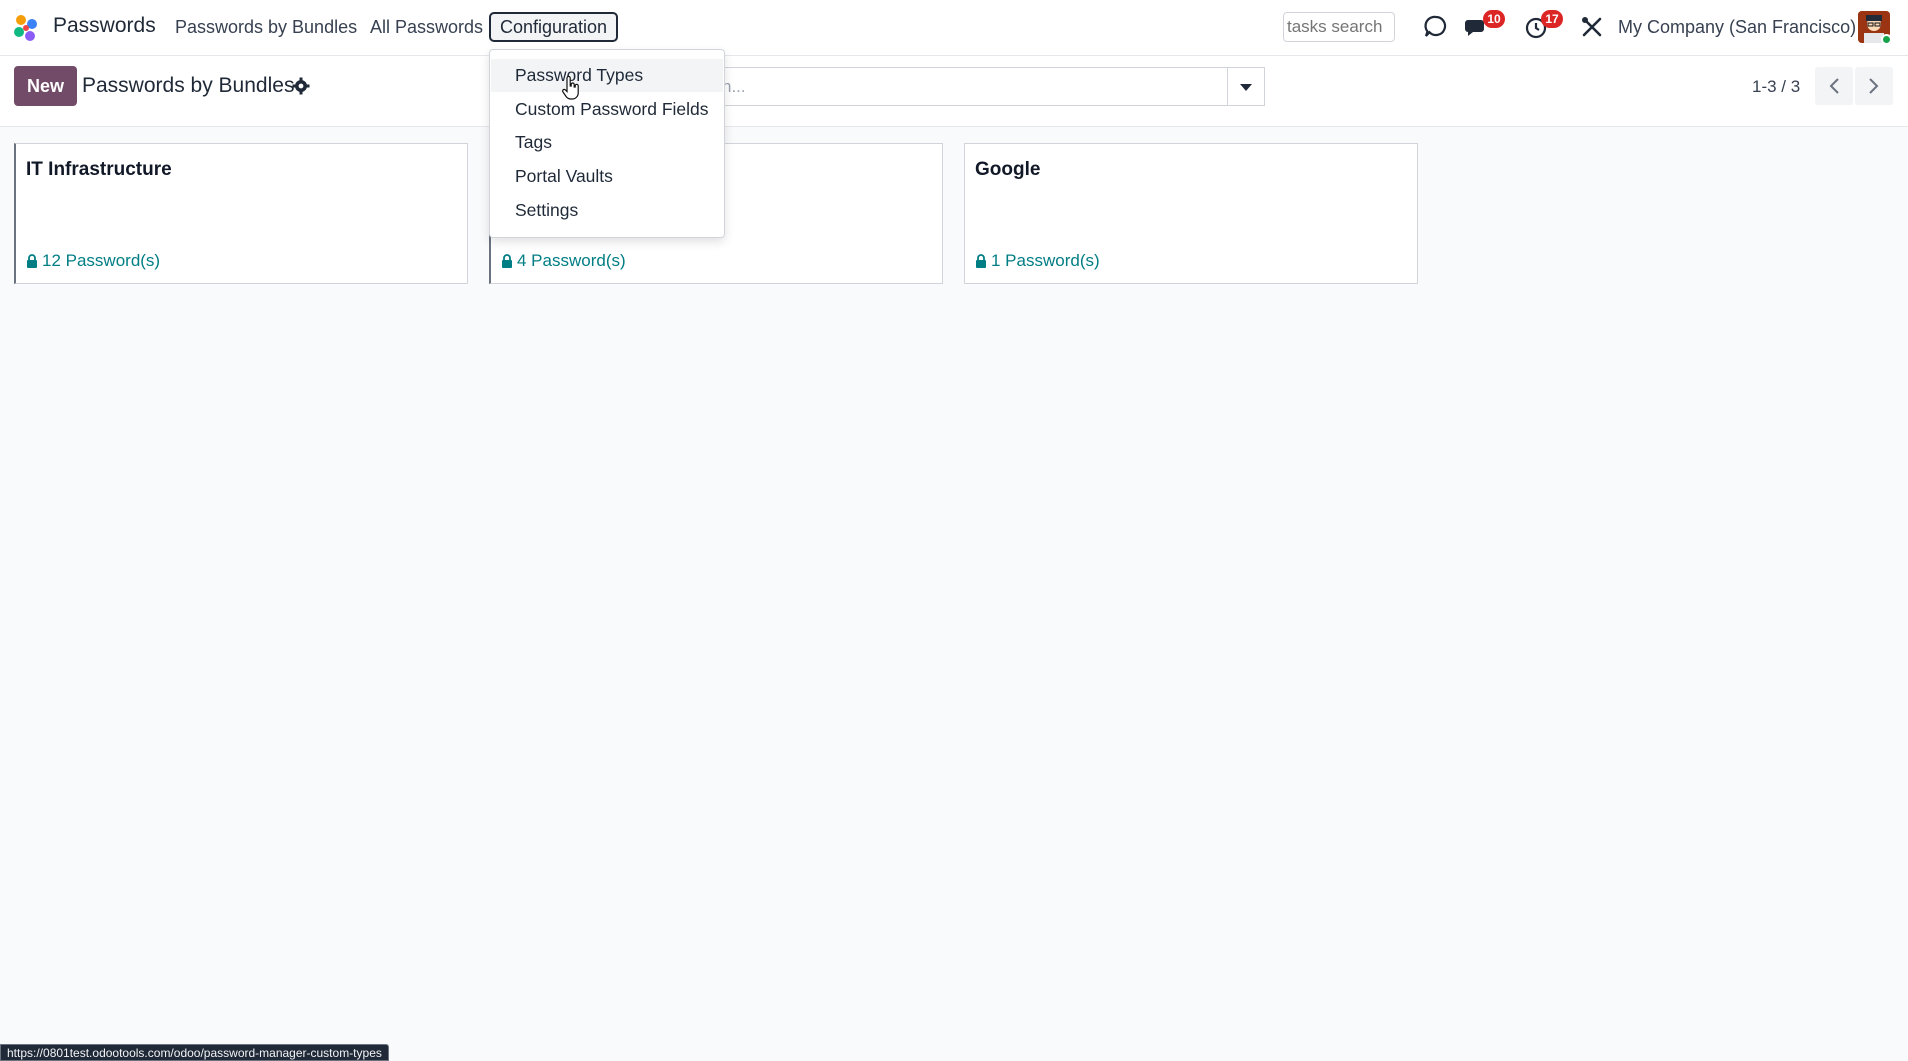 The image size is (1908, 1061). I want to click on new-button: New, so click(45, 86).